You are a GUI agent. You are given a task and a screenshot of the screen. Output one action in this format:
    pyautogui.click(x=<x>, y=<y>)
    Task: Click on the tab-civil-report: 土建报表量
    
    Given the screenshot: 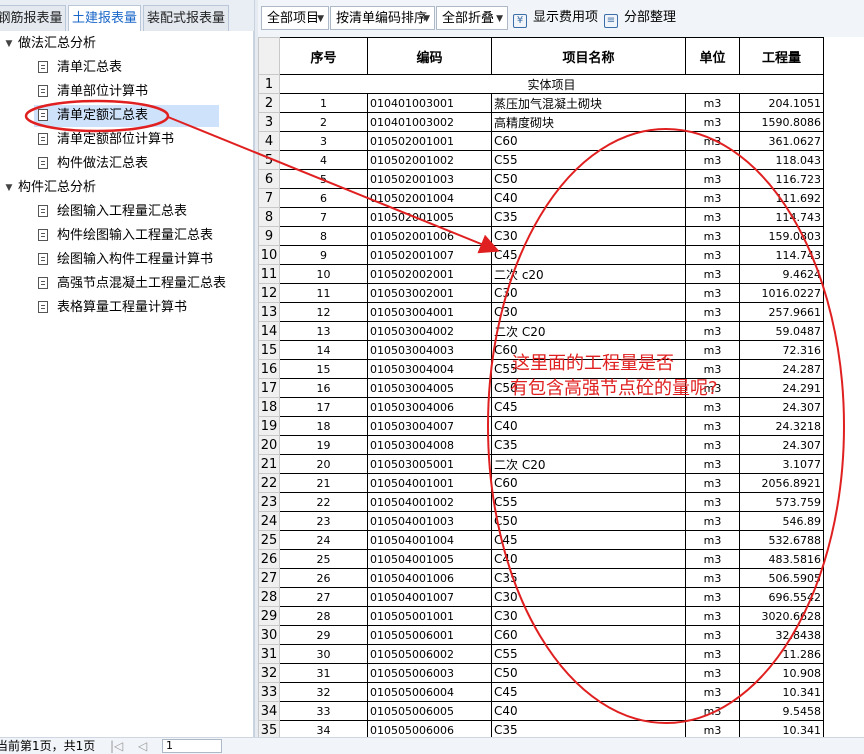 What is the action you would take?
    pyautogui.click(x=104, y=18)
    